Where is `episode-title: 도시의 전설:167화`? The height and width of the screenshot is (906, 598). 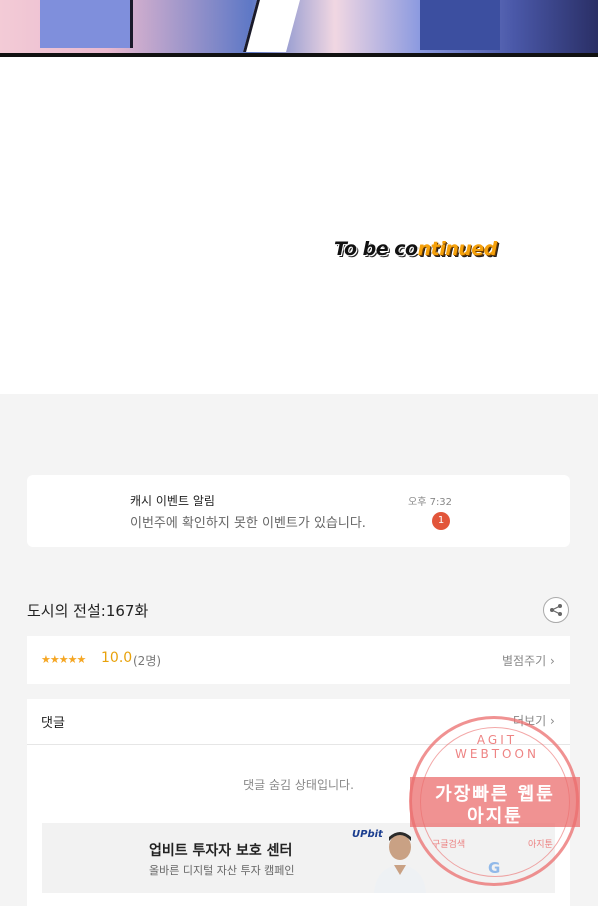
episode-title: 도시의 전설:167화 is located at coordinates (88, 611).